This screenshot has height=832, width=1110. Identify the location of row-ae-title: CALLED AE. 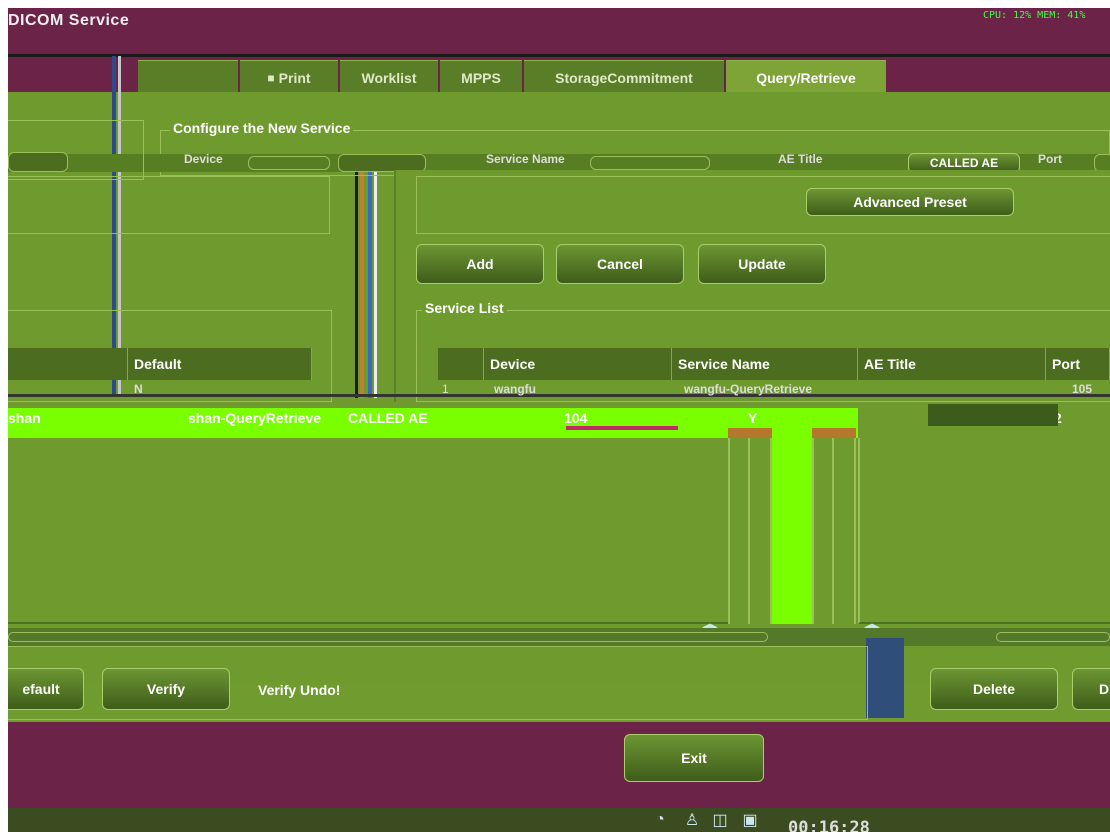
(388, 418).